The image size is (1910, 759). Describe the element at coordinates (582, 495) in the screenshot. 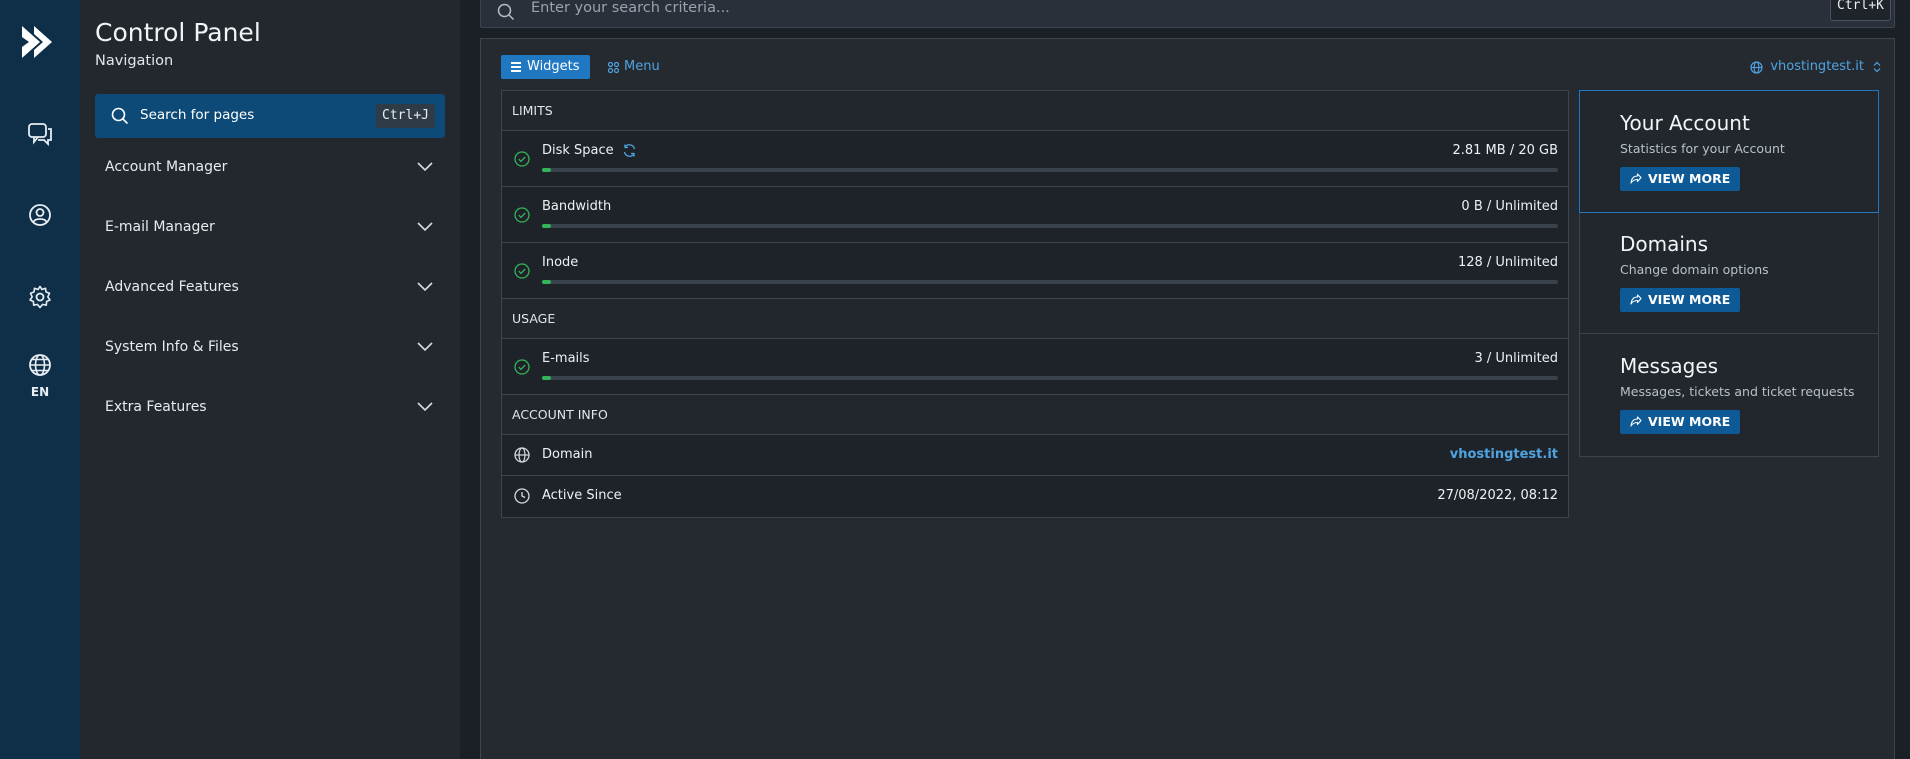

I see `info-label: Active Since` at that location.